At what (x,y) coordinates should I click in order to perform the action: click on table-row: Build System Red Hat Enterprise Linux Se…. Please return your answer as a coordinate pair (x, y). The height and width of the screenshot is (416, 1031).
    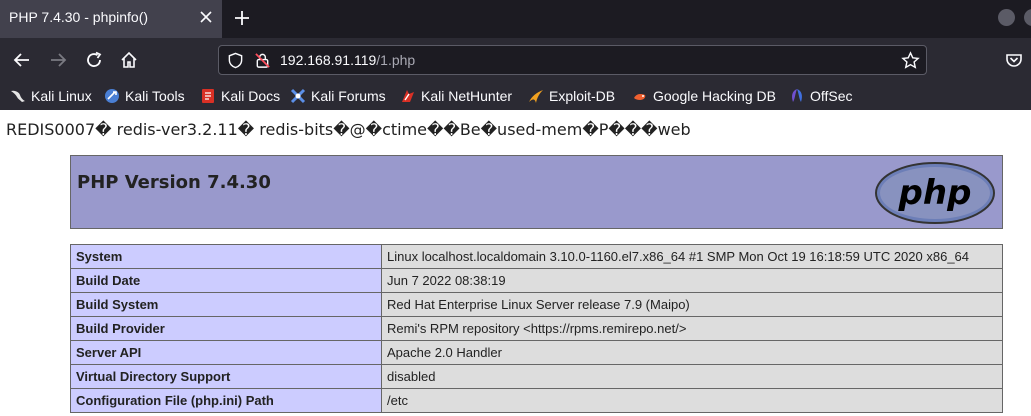
    Looking at the image, I should click on (536, 304).